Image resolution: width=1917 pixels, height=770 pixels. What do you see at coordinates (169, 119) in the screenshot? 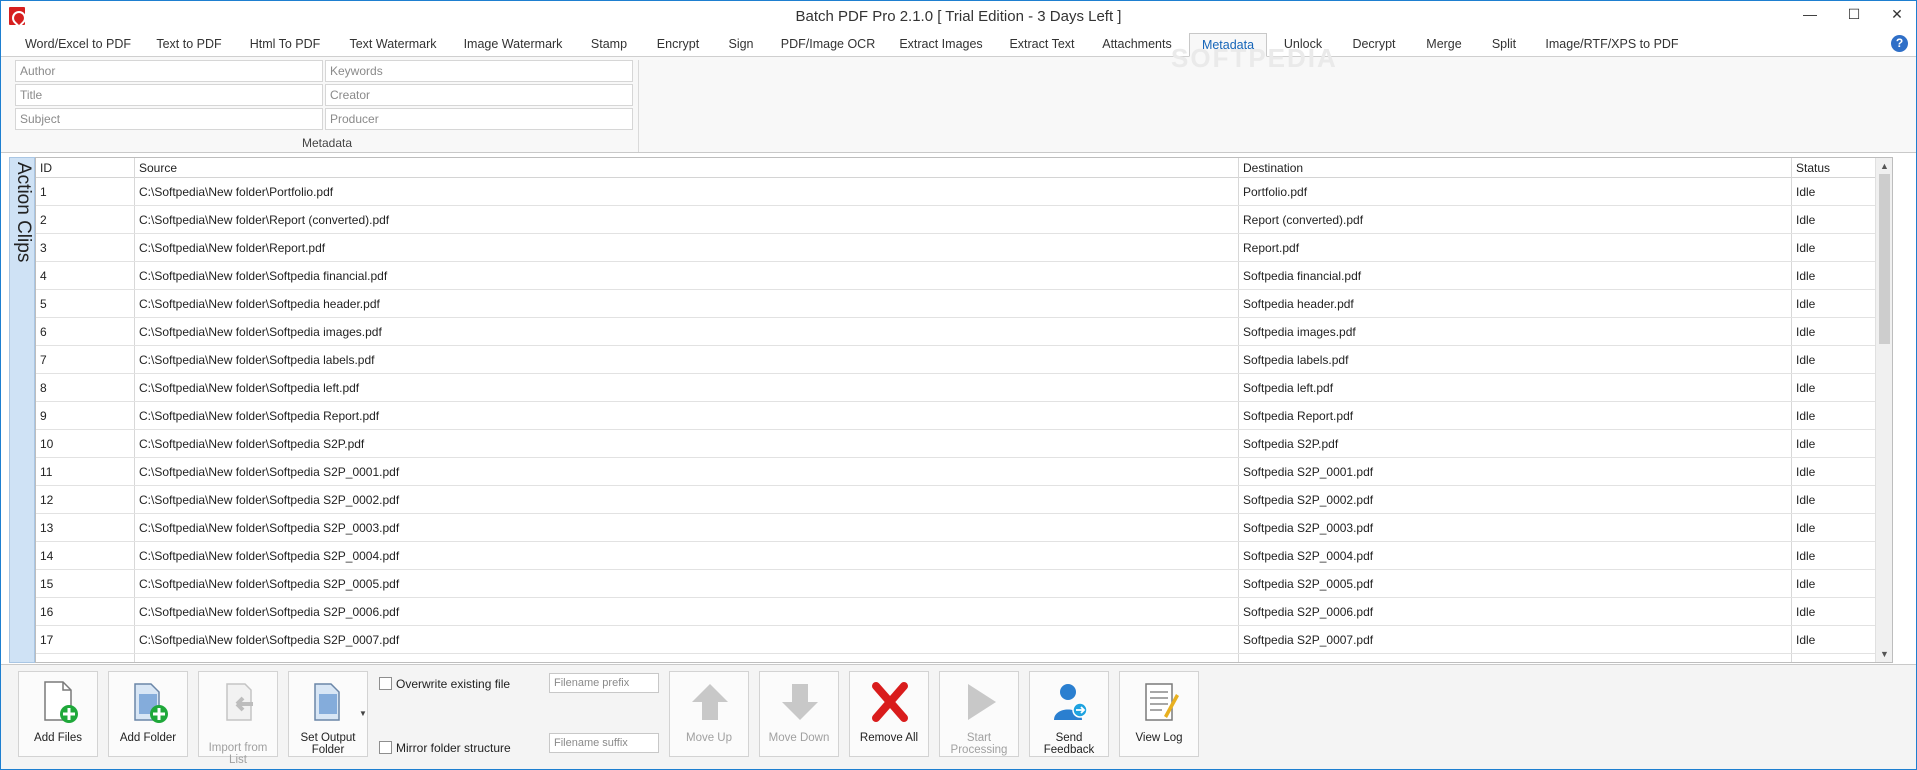
I see `subject-field: Subject` at bounding box center [169, 119].